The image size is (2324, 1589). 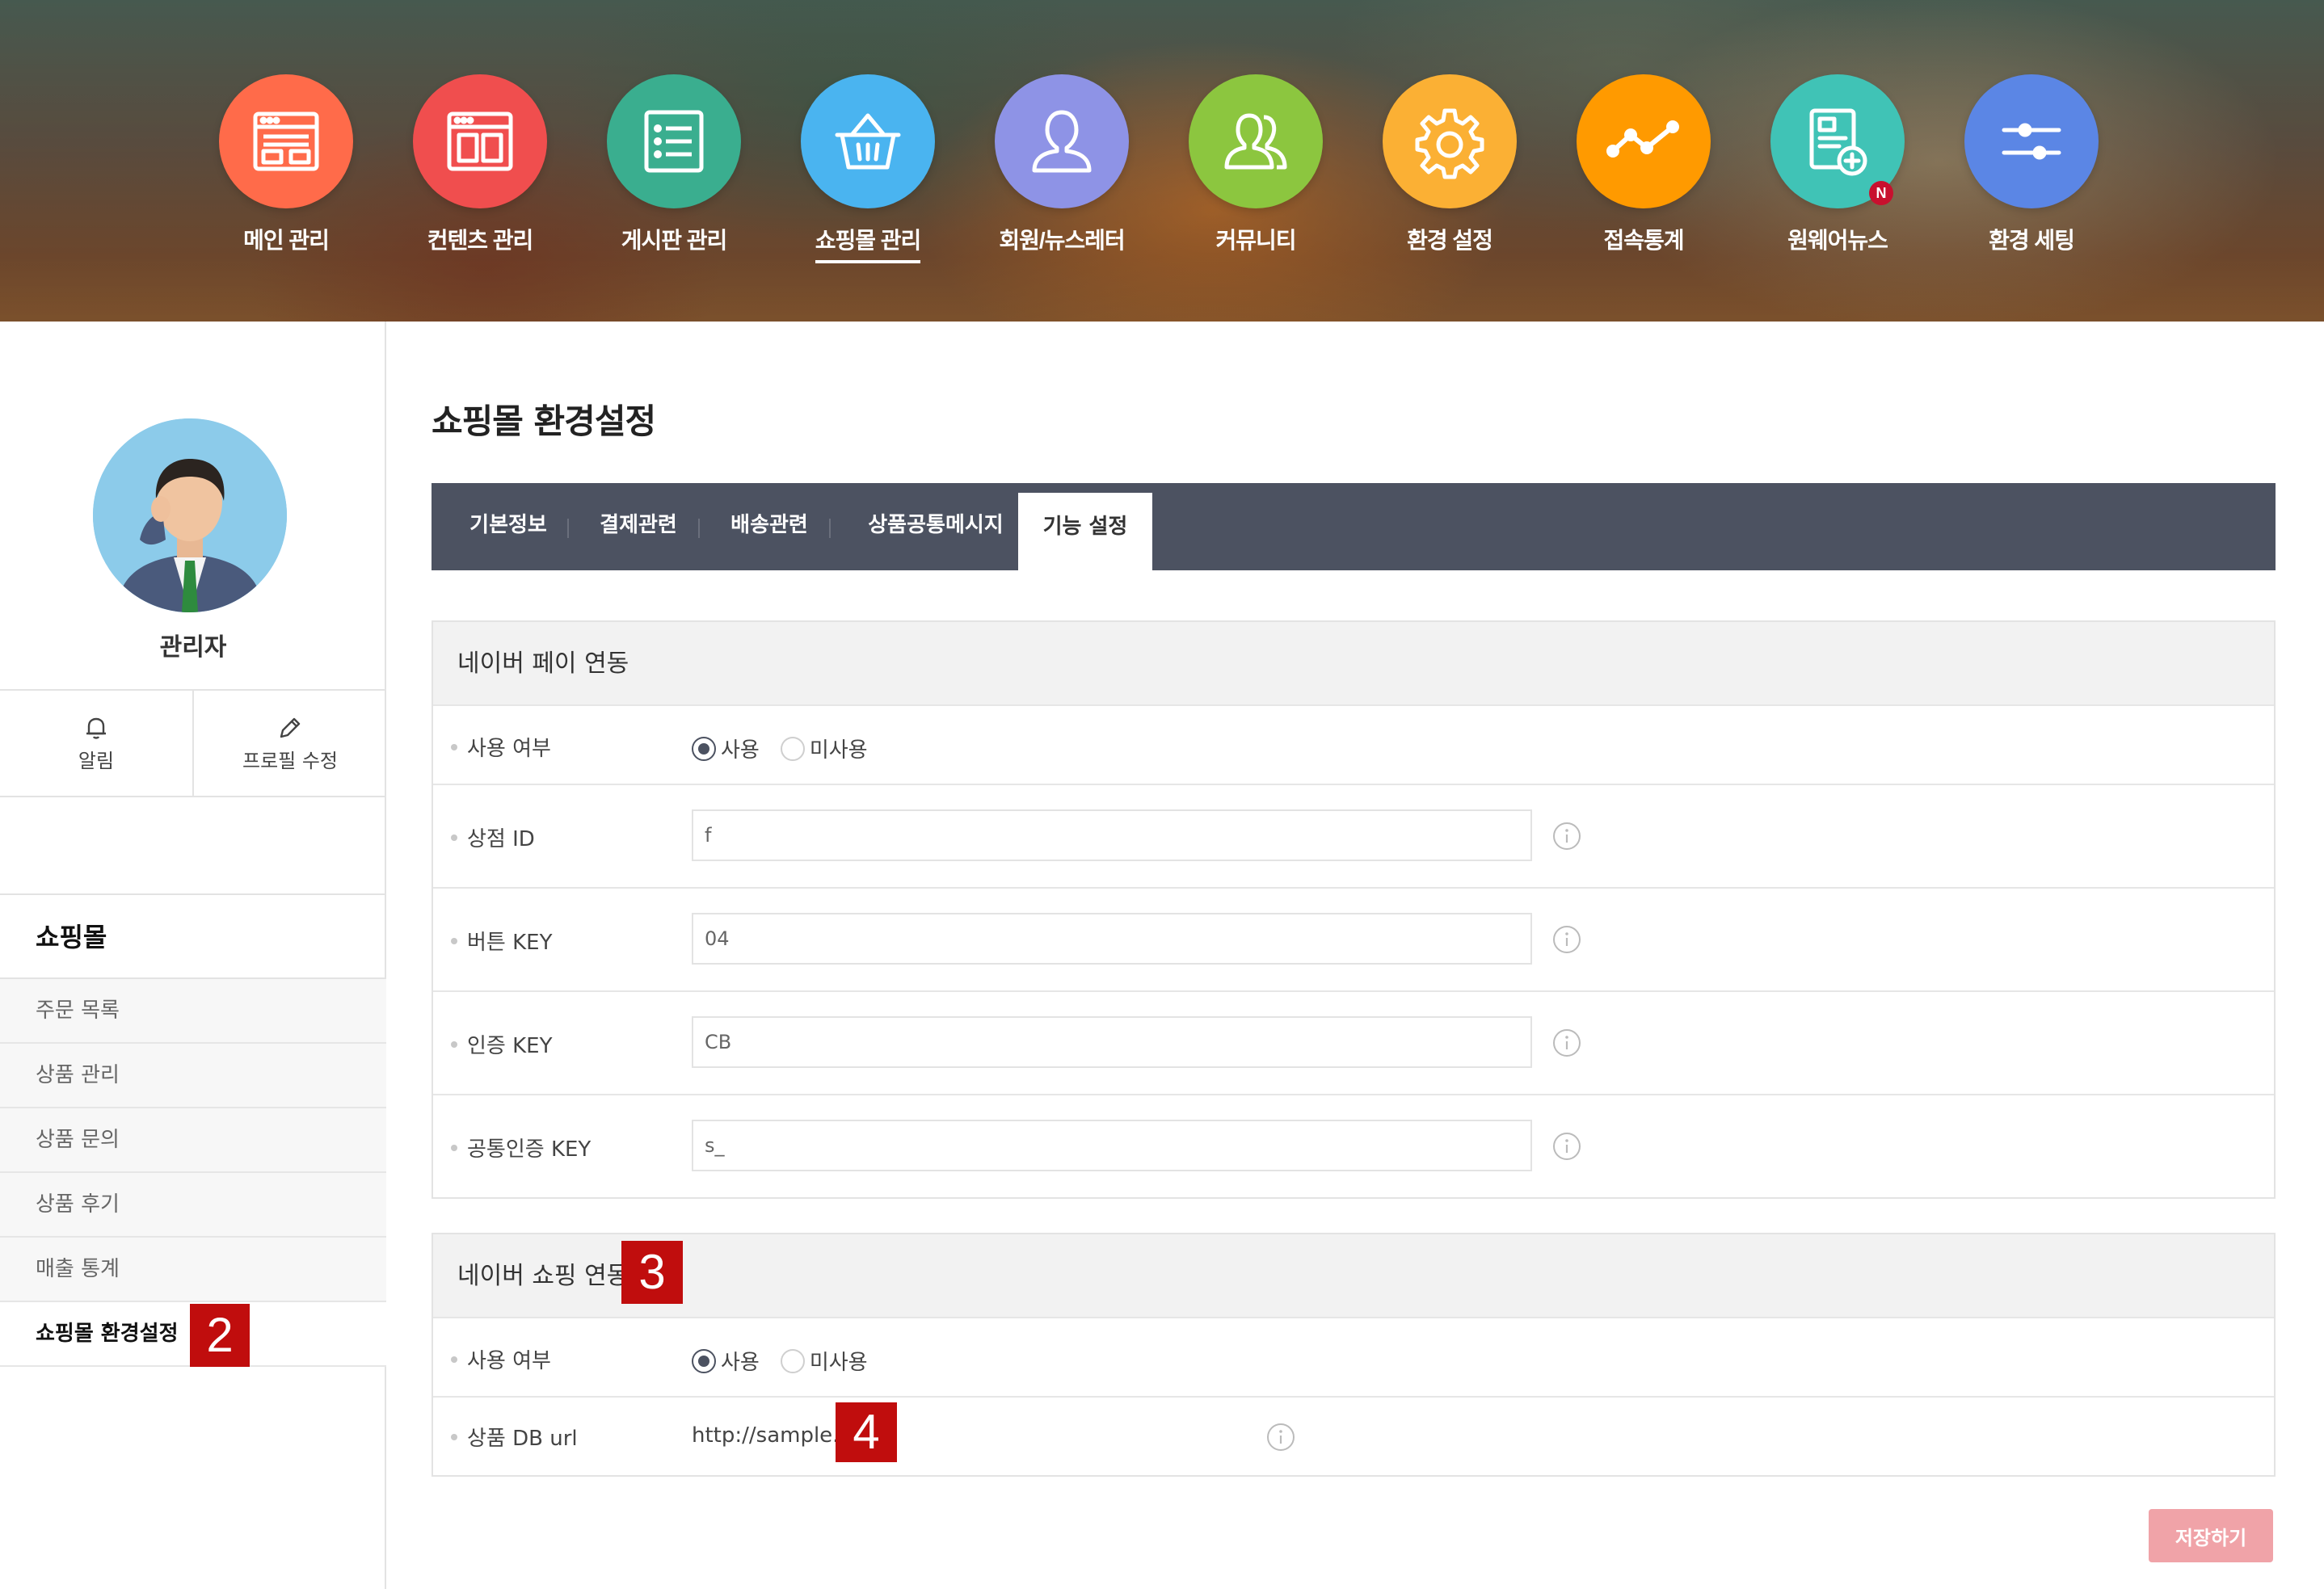 What do you see at coordinates (1881, 193) in the screenshot?
I see `new-badge: N` at bounding box center [1881, 193].